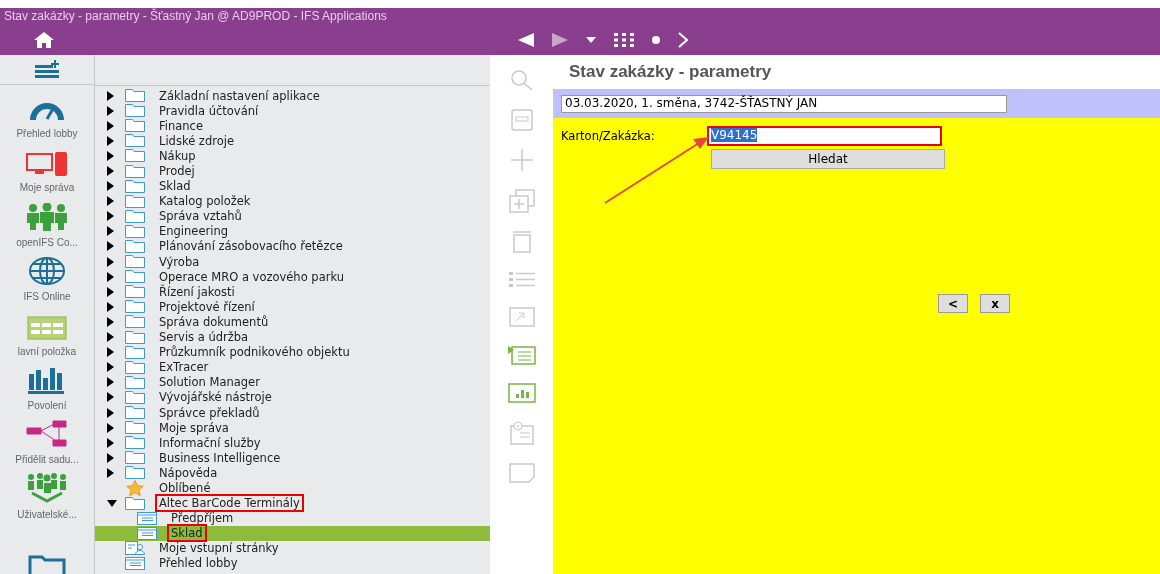  What do you see at coordinates (292, 307) in the screenshot?
I see `tree-item: Projektové řízení` at bounding box center [292, 307].